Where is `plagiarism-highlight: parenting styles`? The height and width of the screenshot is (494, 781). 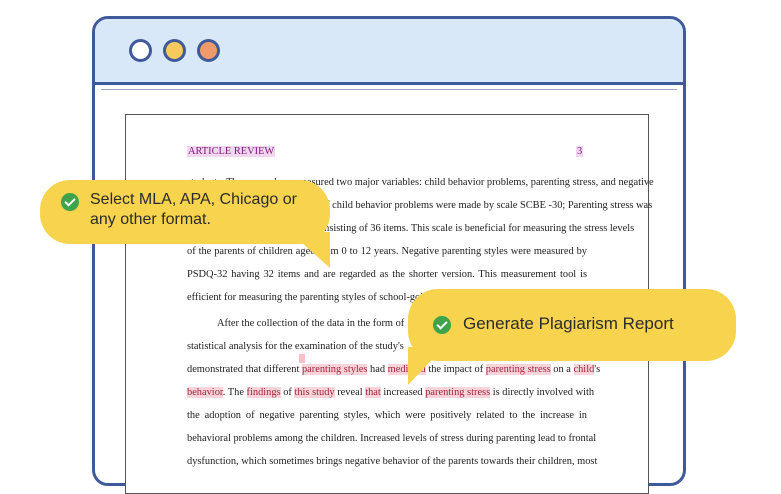 plagiarism-highlight: parenting styles is located at coordinates (334, 369).